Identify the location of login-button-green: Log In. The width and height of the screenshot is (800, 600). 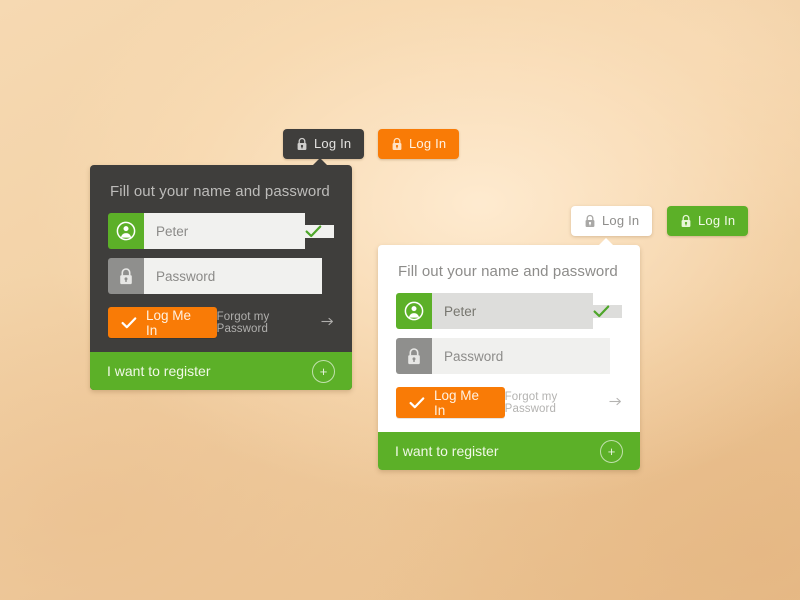
(708, 221).